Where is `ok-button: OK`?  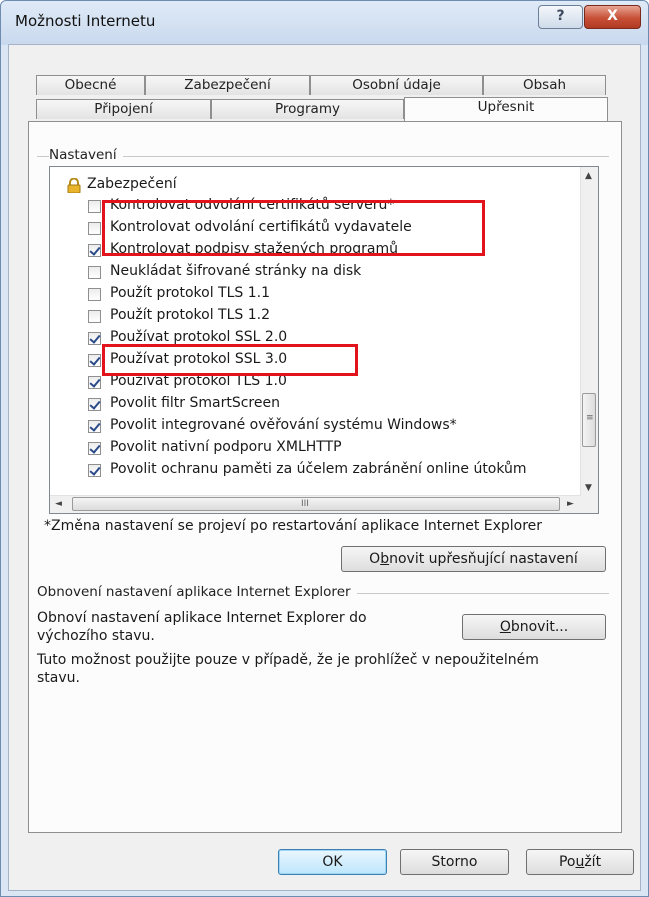
ok-button: OK is located at coordinates (332, 862).